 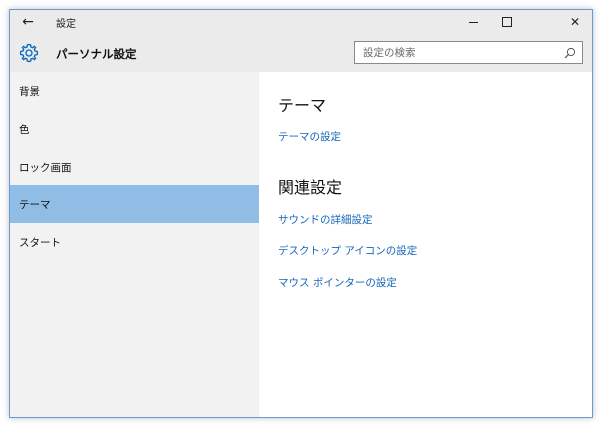 What do you see at coordinates (45, 167) in the screenshot?
I see `sidebar-item-label: ロック画面` at bounding box center [45, 167].